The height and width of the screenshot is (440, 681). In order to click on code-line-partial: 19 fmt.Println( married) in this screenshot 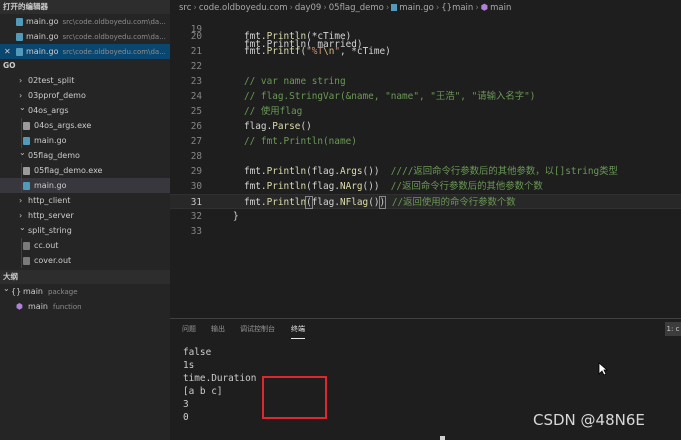, I will do `click(425, 33)`.